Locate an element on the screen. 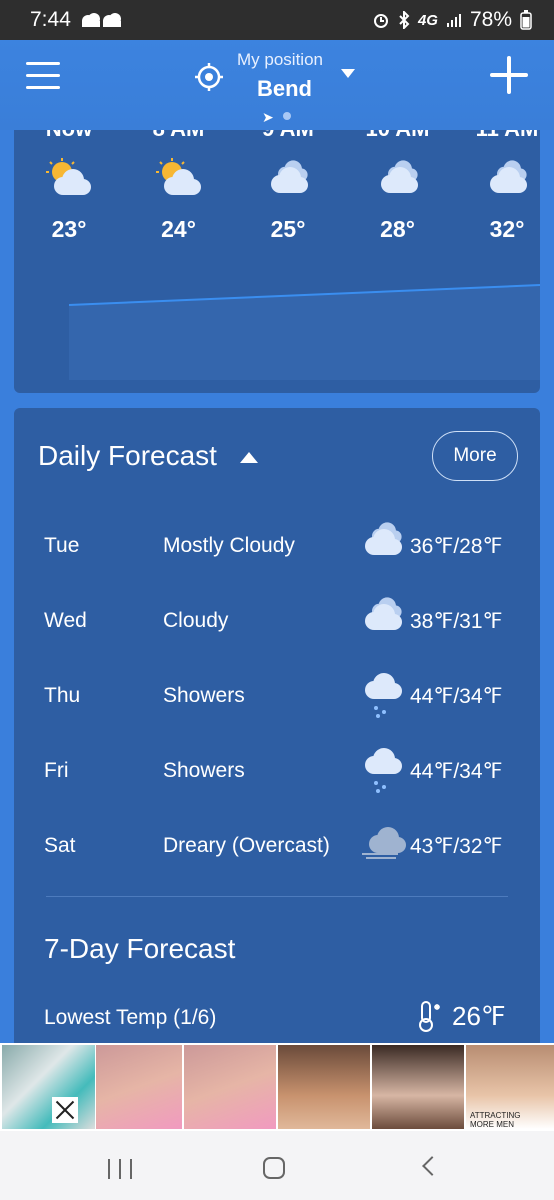  app-bar: My position Bend ➤ is located at coordinates (277, 85).